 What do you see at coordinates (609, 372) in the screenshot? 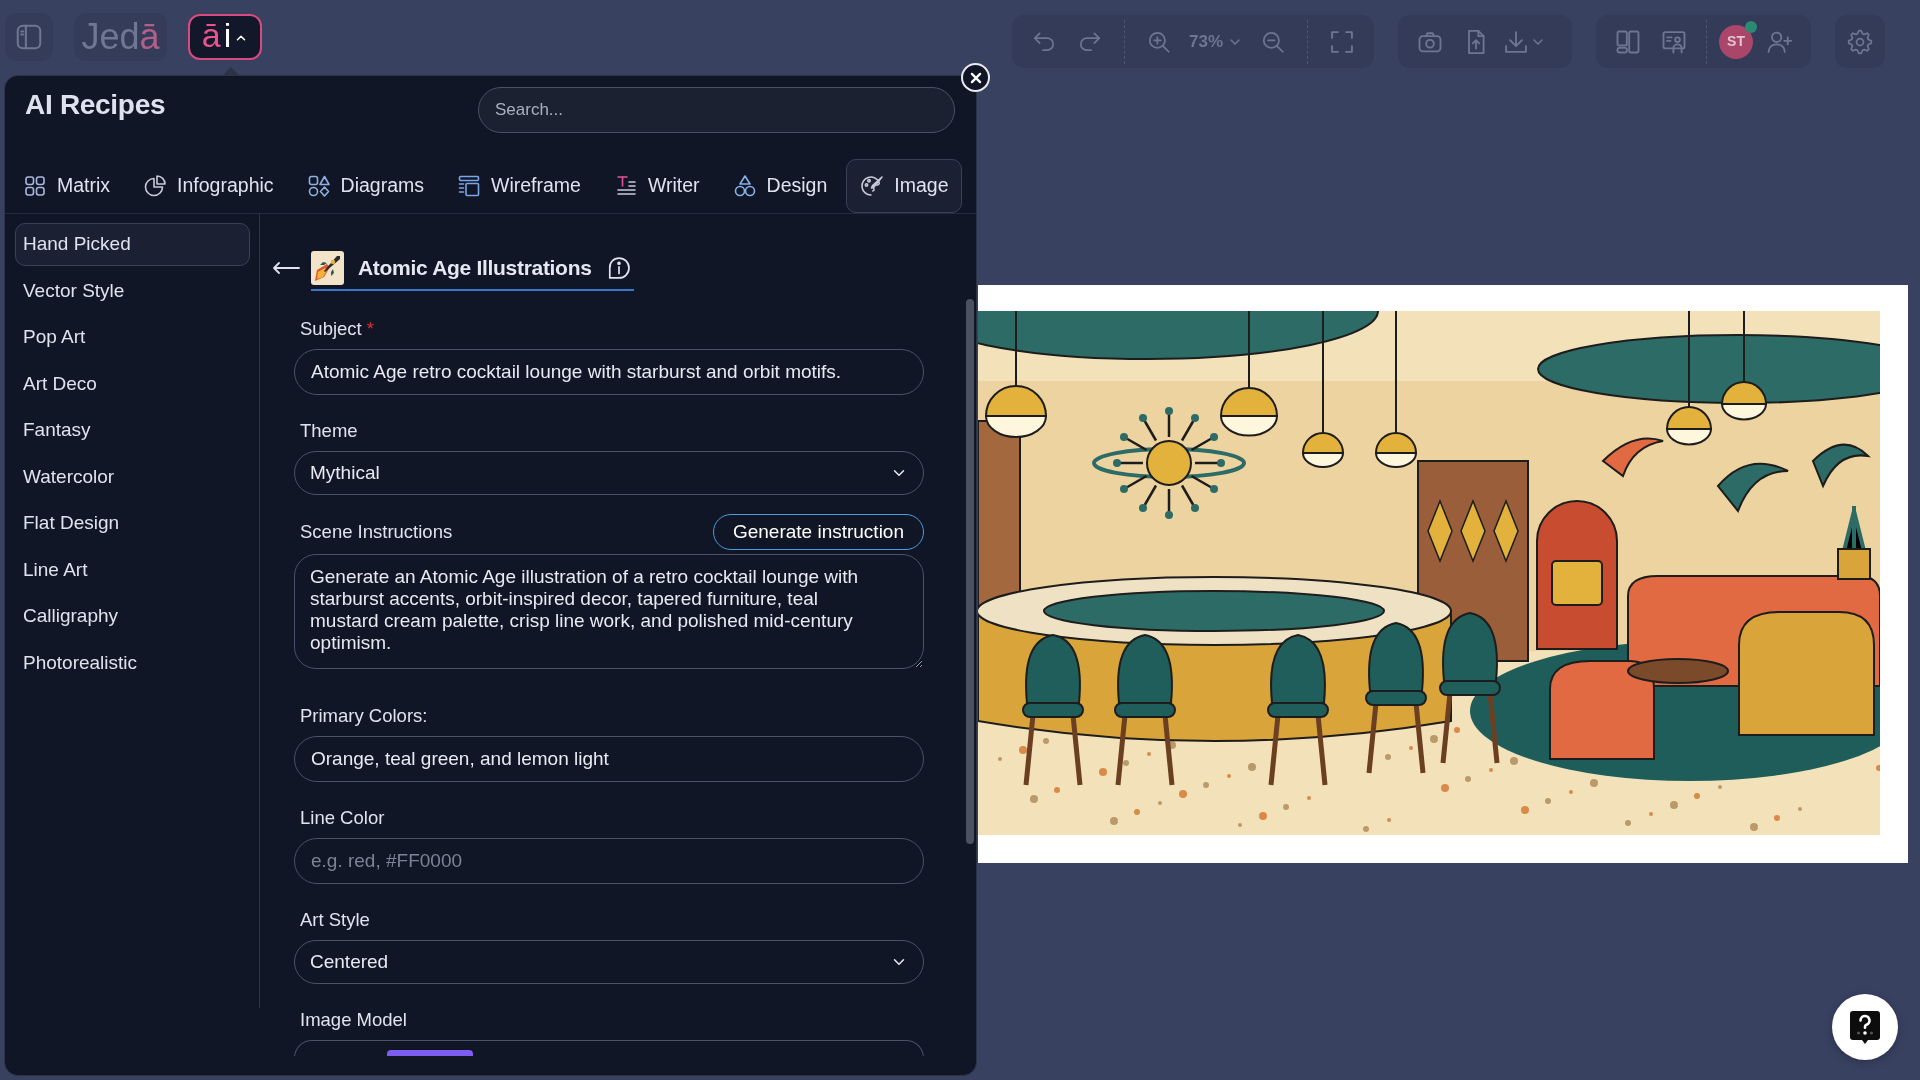
I see `text-field: Atomic Age retro cocktail lounge with starburst and orbit motifs.` at bounding box center [609, 372].